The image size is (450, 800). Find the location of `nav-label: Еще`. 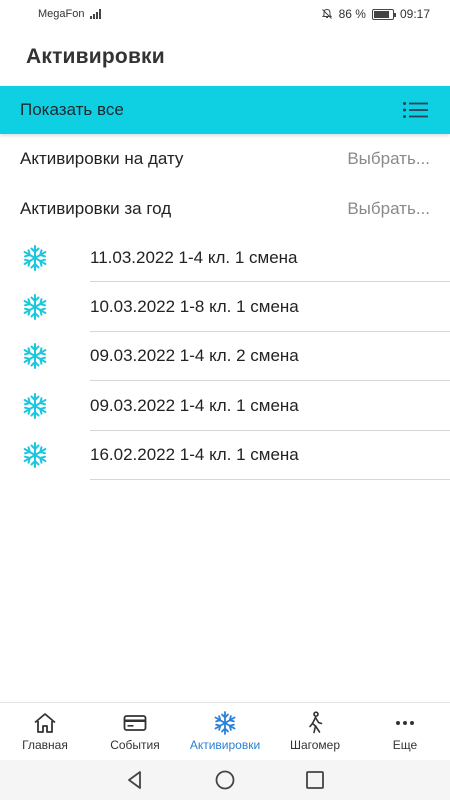

nav-label: Еще is located at coordinates (405, 745).